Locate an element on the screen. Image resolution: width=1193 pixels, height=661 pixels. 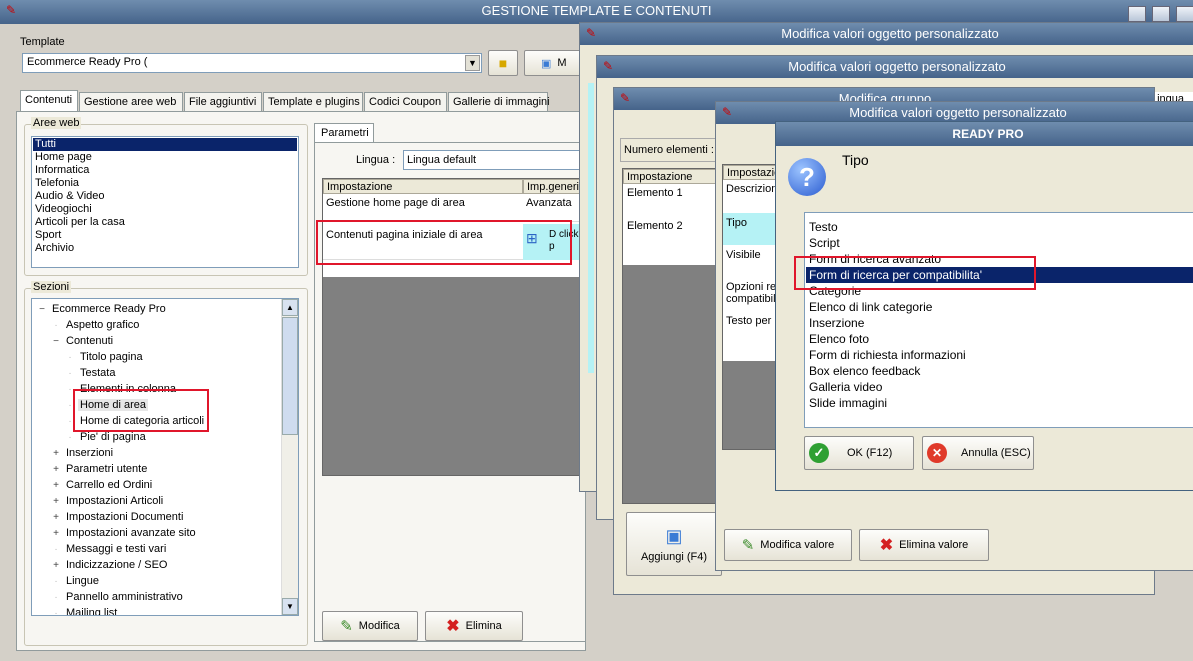
table-row: Descrizion is located at coordinates (752, 189).